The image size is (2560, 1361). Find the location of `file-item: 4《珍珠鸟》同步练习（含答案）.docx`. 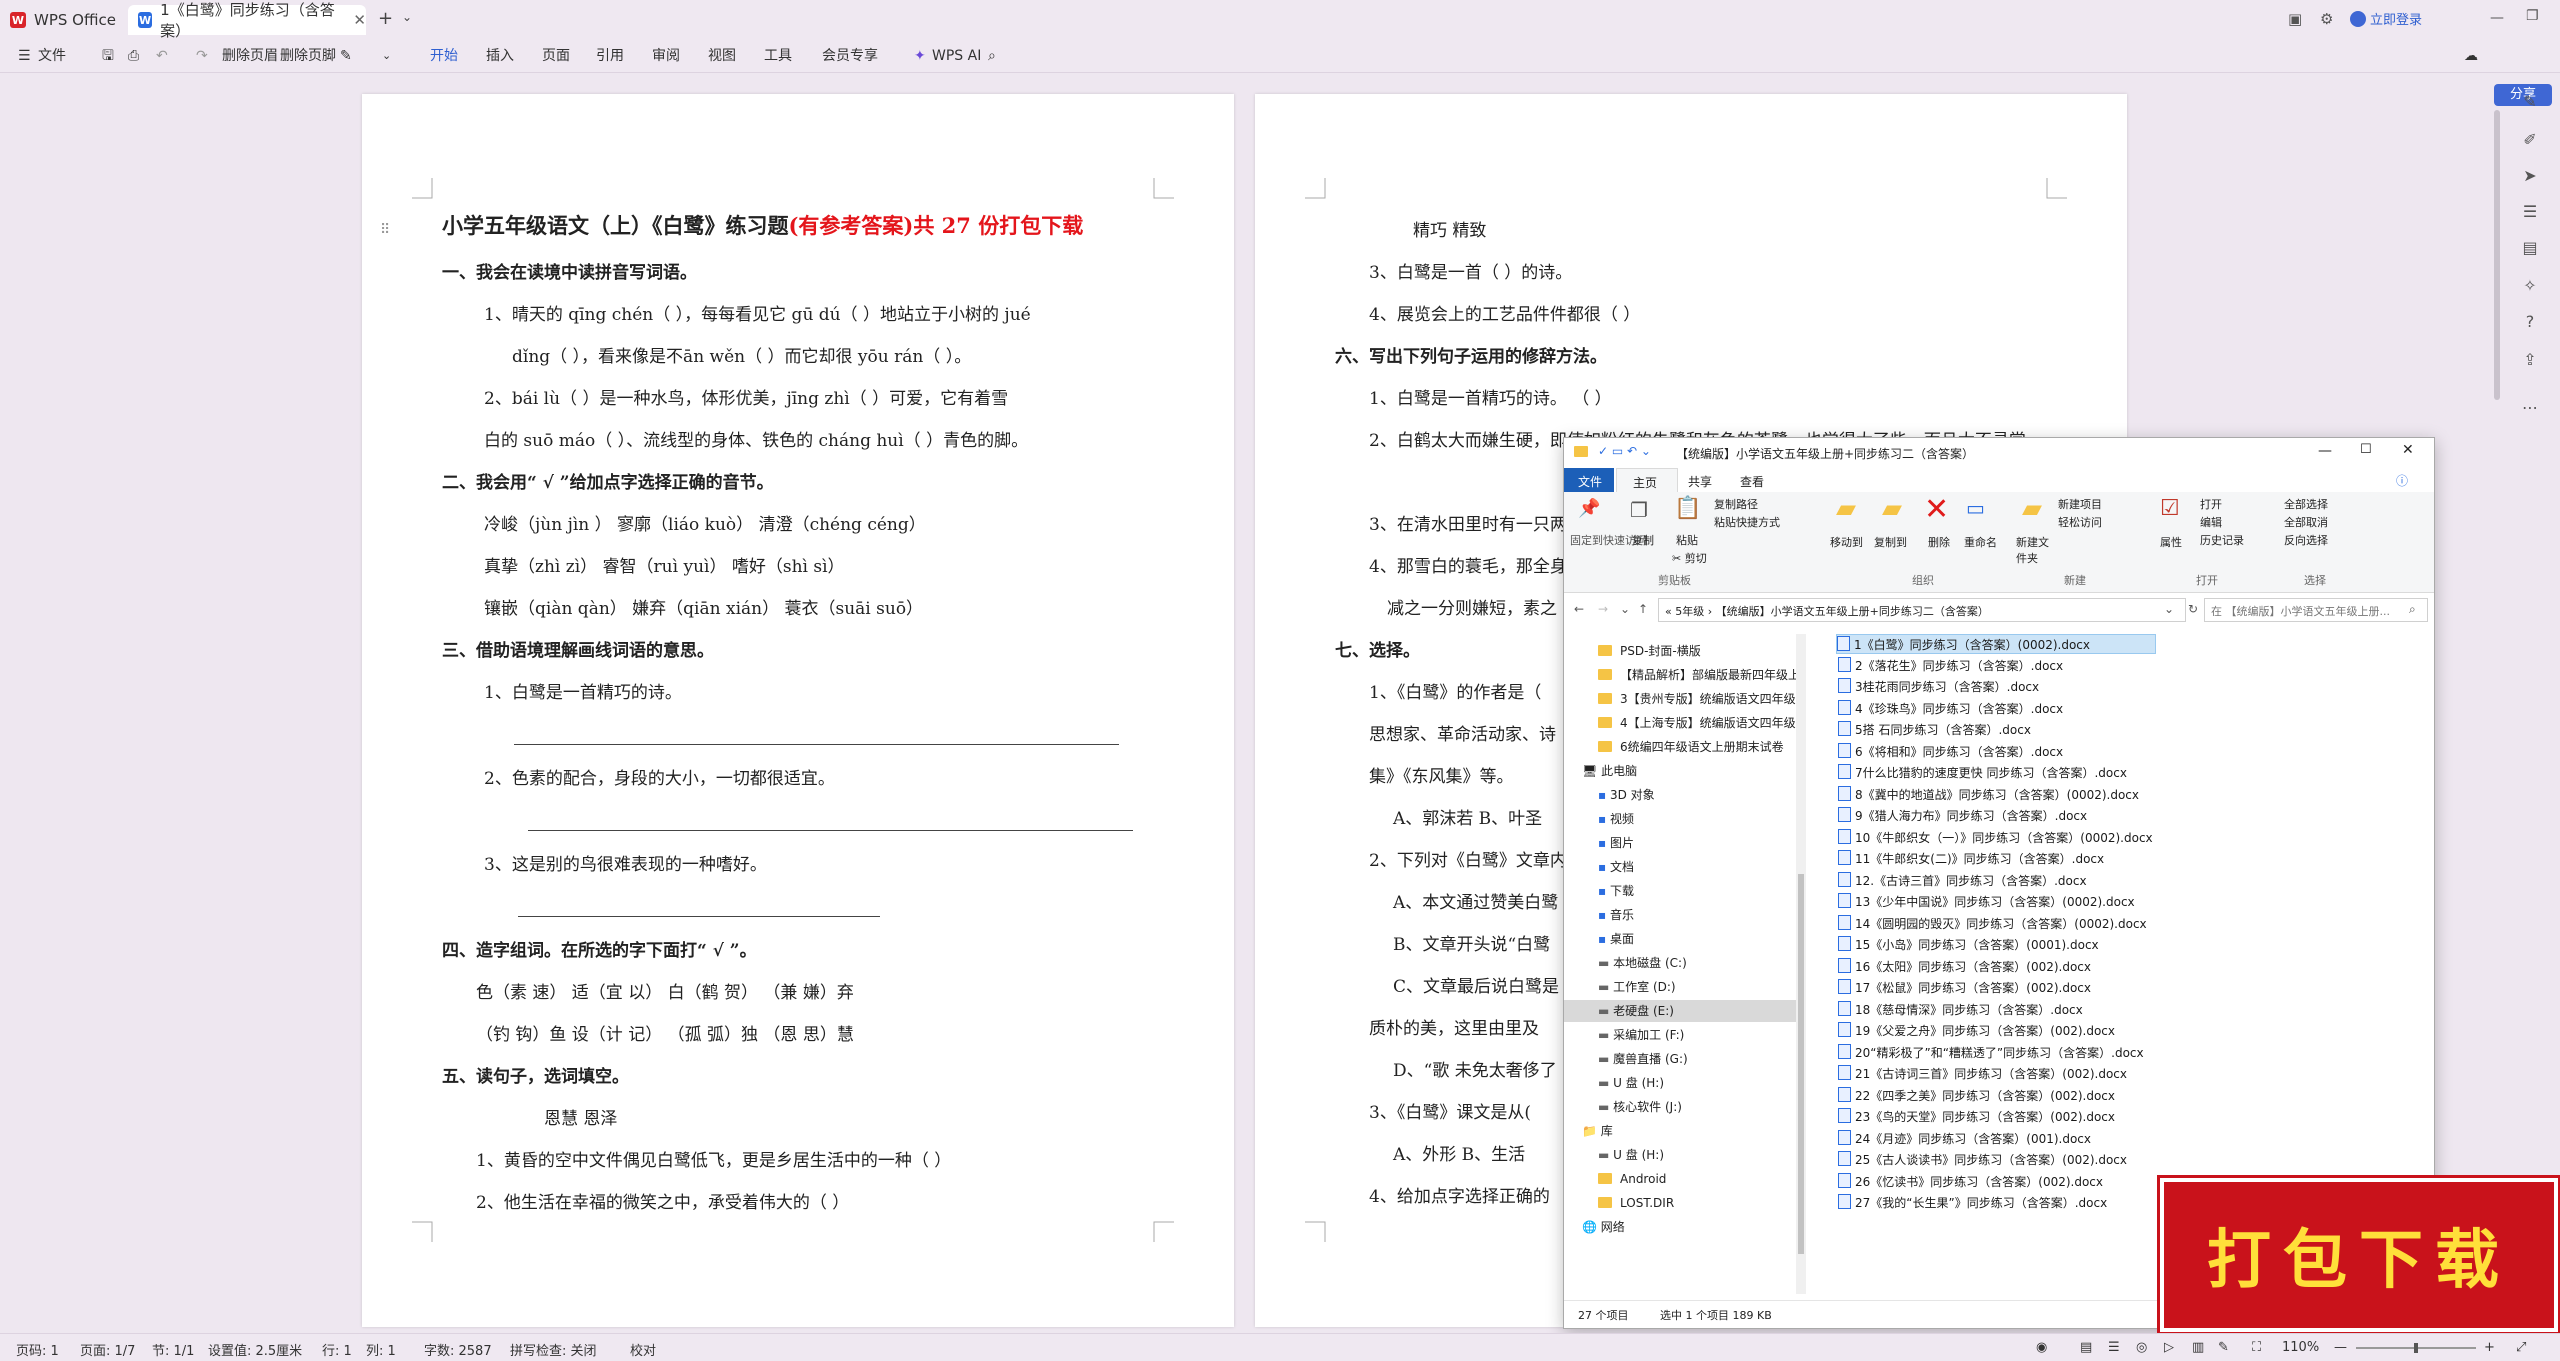

file-item: 4《珍珠鸟》同步练习（含答案）.docx is located at coordinates (1950, 709).